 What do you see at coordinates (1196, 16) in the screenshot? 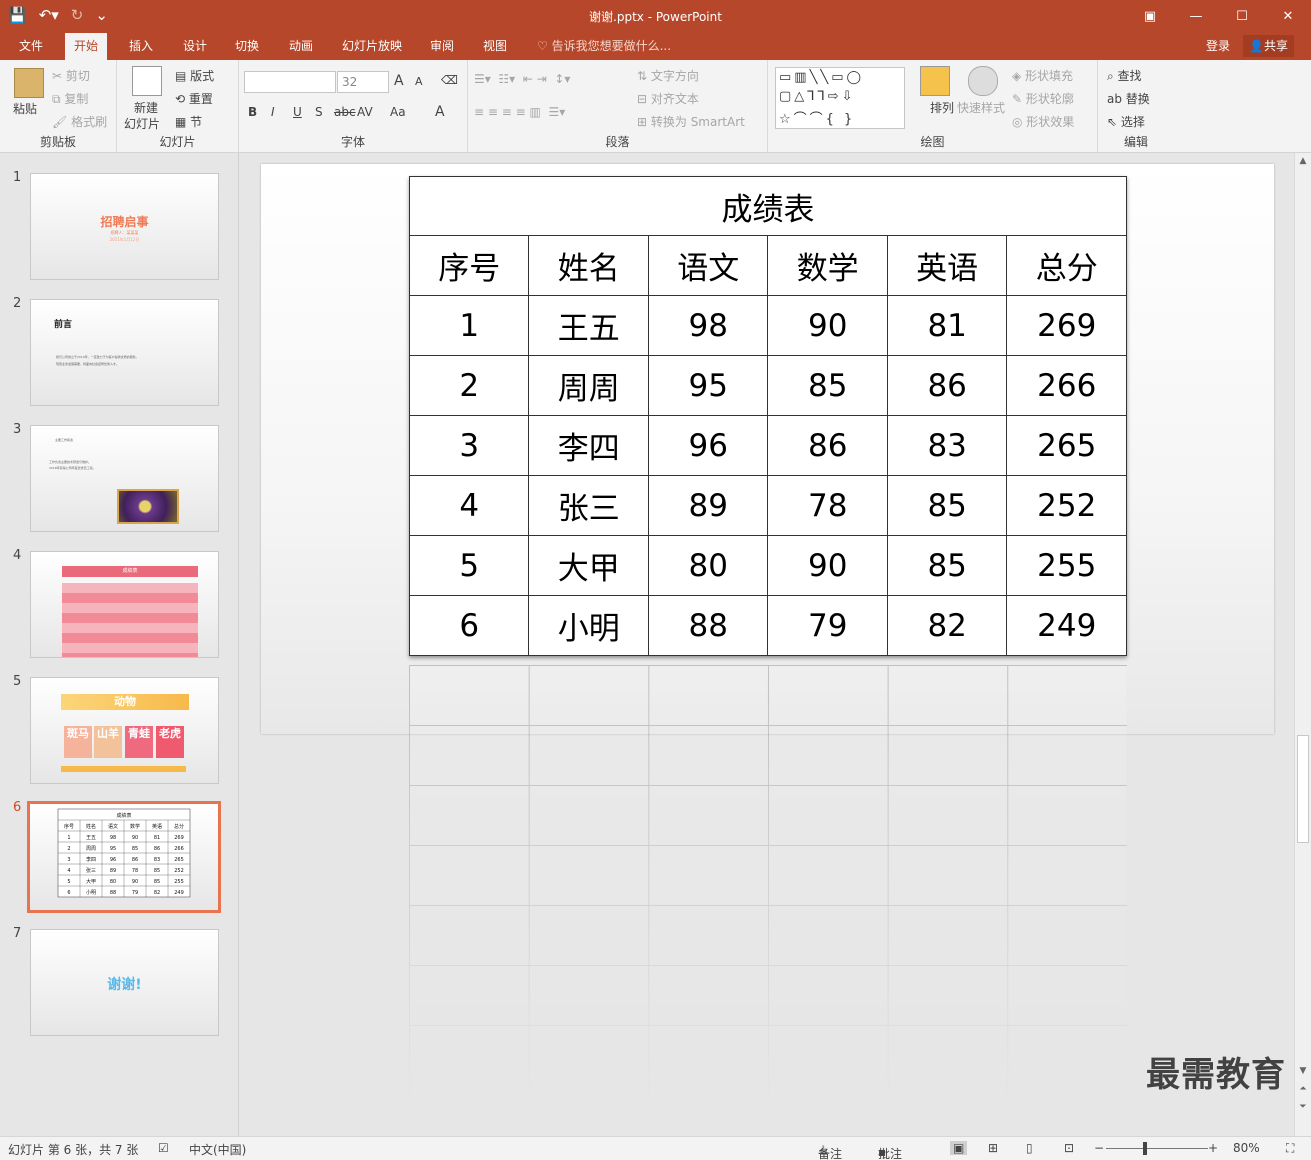
I see `minimize-button: —` at bounding box center [1196, 16].